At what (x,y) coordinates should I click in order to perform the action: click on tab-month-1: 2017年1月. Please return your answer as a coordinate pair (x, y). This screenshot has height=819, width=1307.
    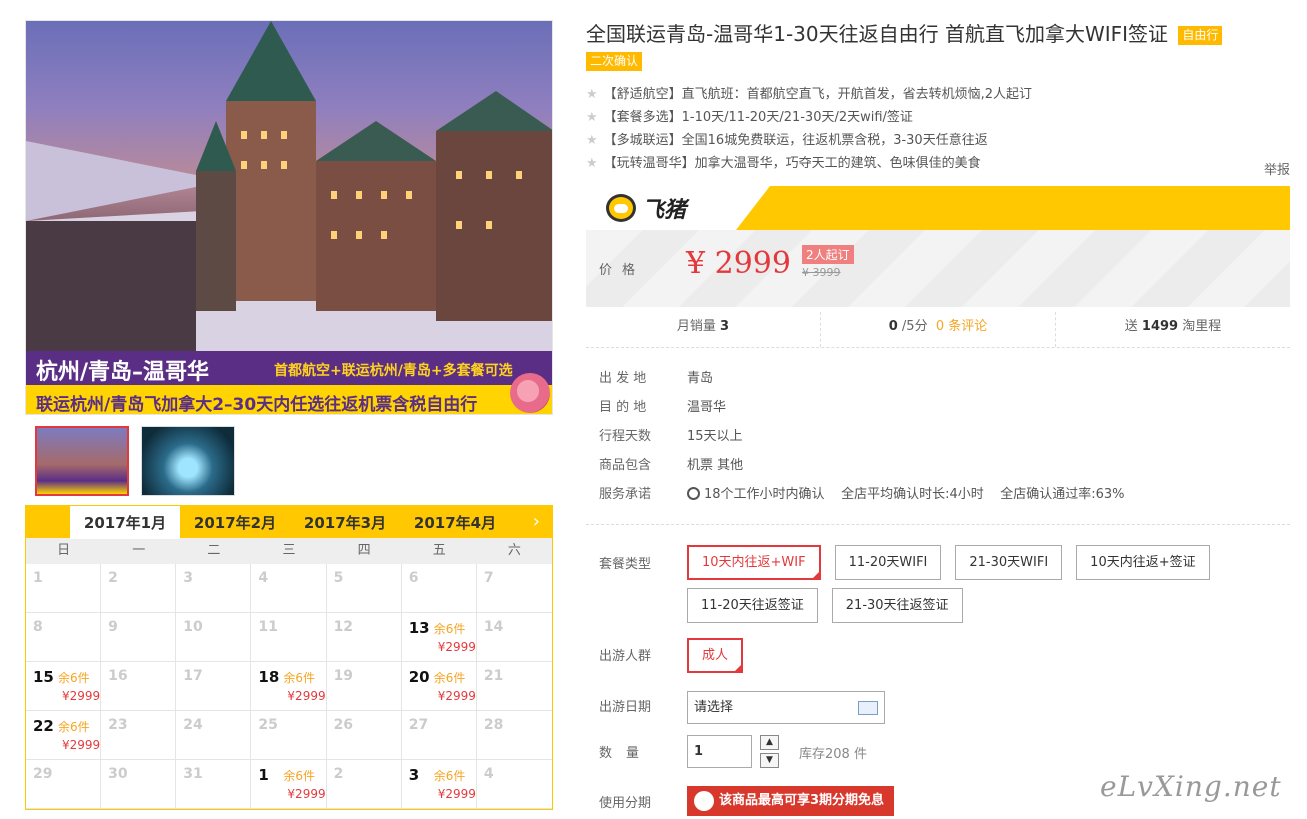
    Looking at the image, I should click on (125, 522).